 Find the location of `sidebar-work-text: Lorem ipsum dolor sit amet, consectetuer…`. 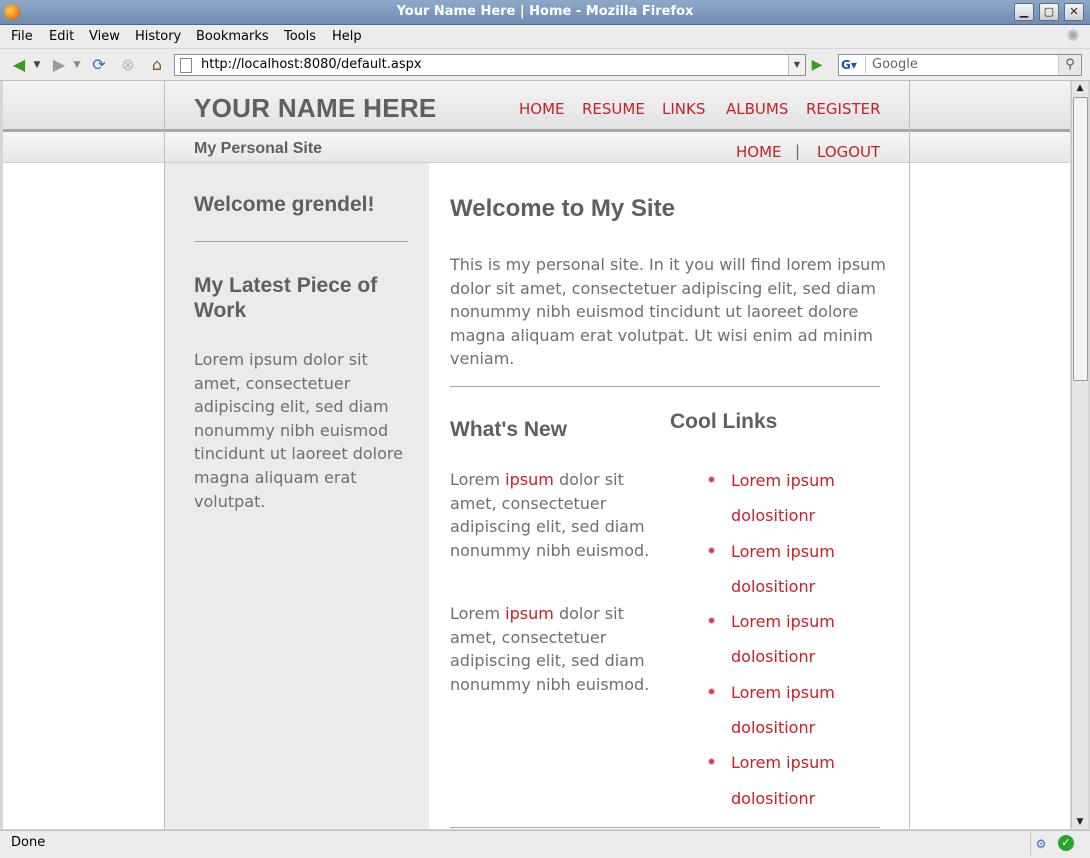

sidebar-work-text: Lorem ipsum dolor sit amet, consectetuer… is located at coordinates (298, 430).